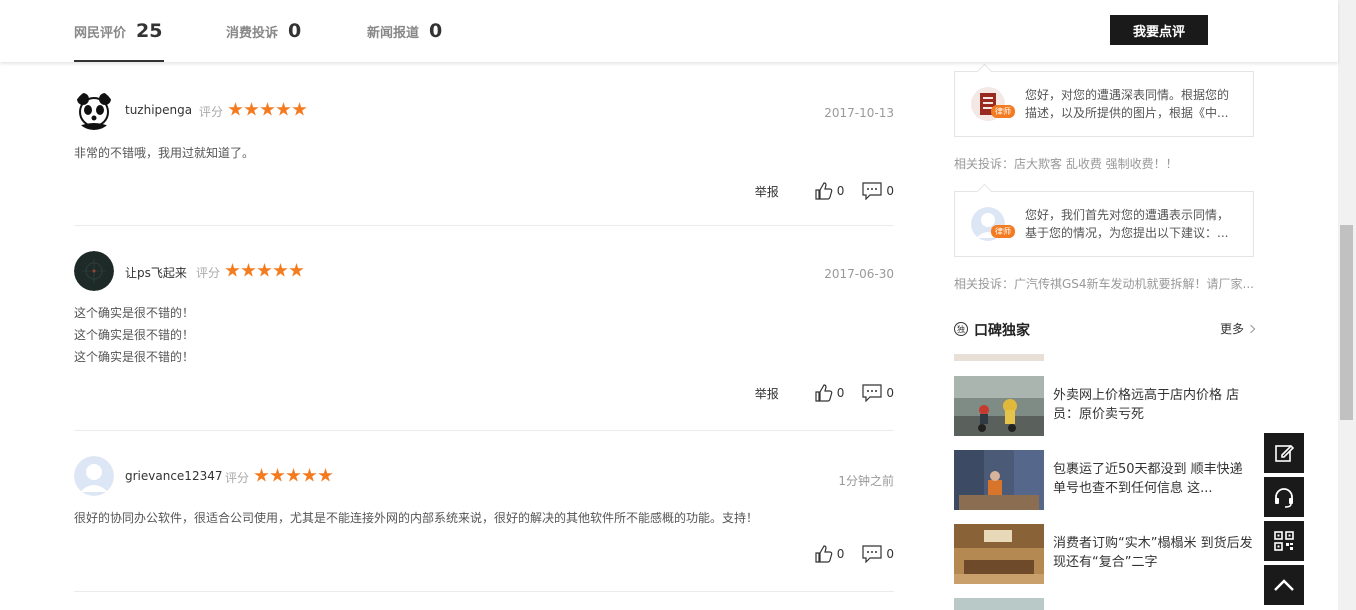  I want to click on edit-icon, so click(1284, 453).